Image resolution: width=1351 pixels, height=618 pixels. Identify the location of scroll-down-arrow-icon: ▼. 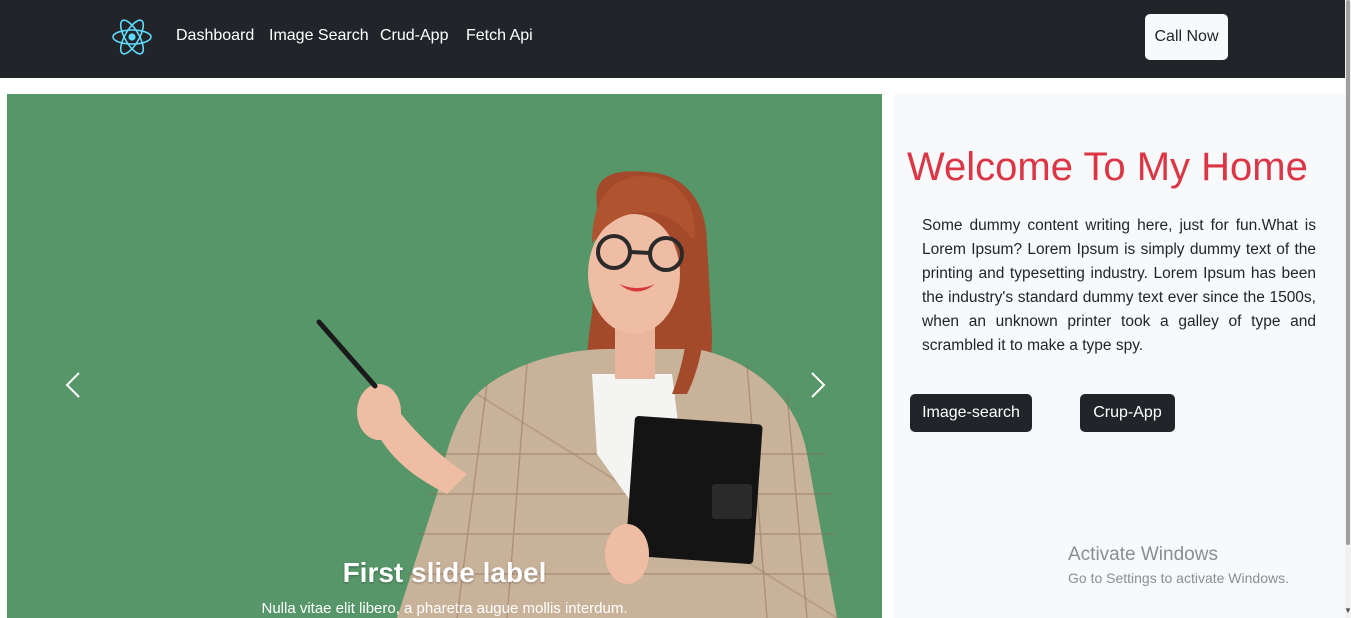
(1347, 610).